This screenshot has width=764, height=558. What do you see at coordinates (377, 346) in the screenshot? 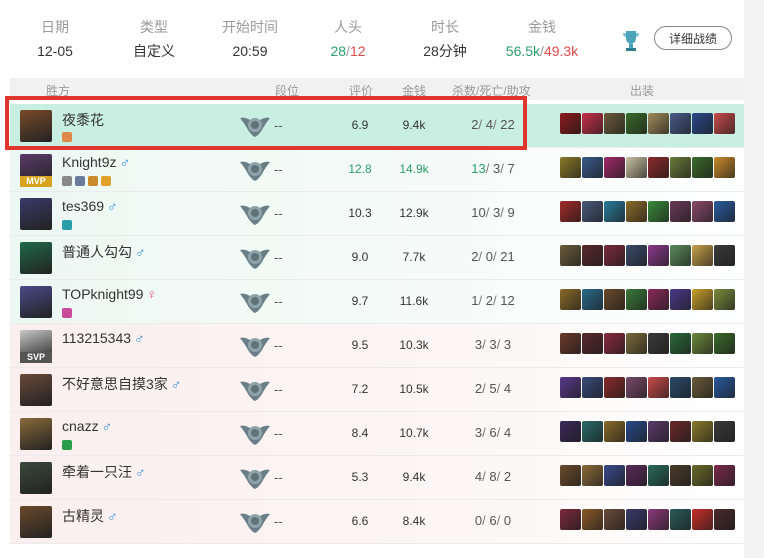
I see `player-row: SVP 113215343 ♂ -- 9.5 10.3k 3/ 3/ 3` at bounding box center [377, 346].